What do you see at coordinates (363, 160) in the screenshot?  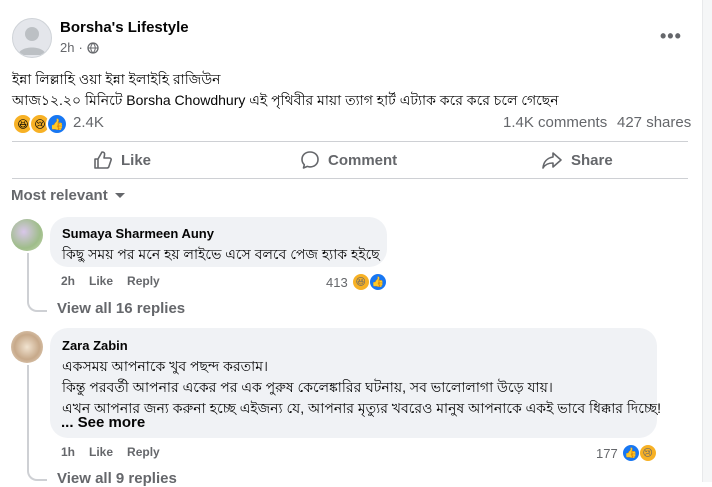 I see `comment-label: Comment` at bounding box center [363, 160].